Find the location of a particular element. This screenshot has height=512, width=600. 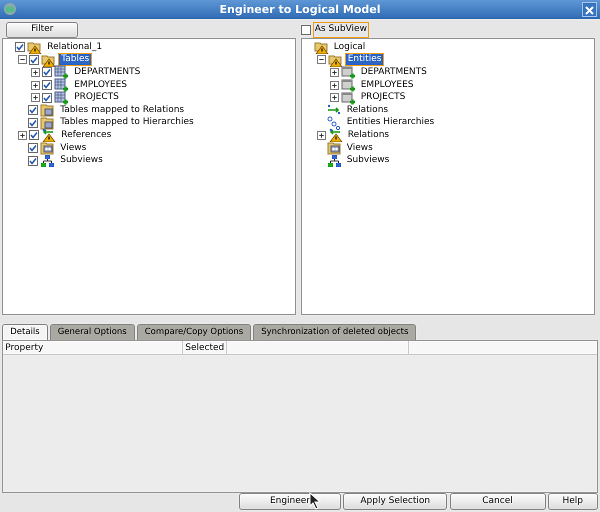

column-header: Property is located at coordinates (93, 347).